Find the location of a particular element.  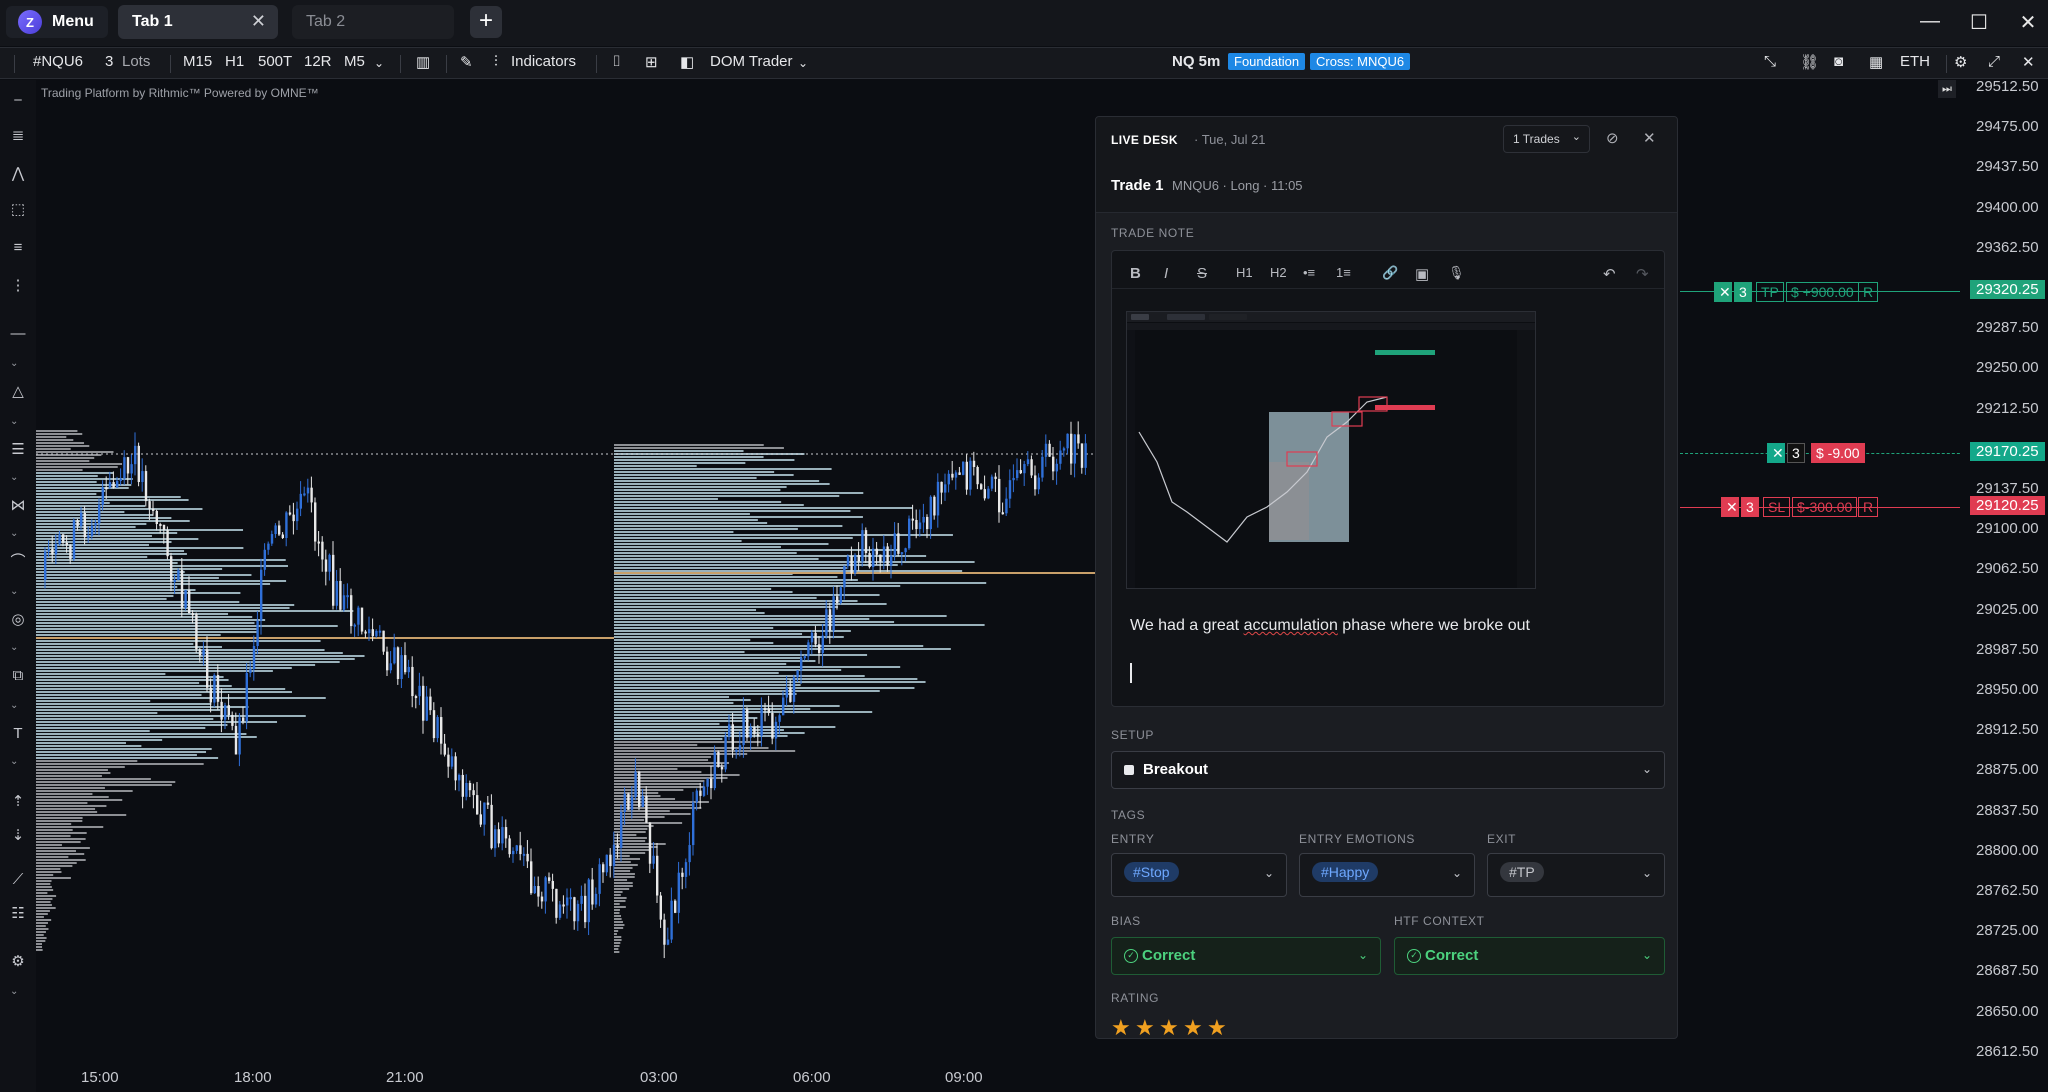

position-qty: 3 is located at coordinates (1796, 453).